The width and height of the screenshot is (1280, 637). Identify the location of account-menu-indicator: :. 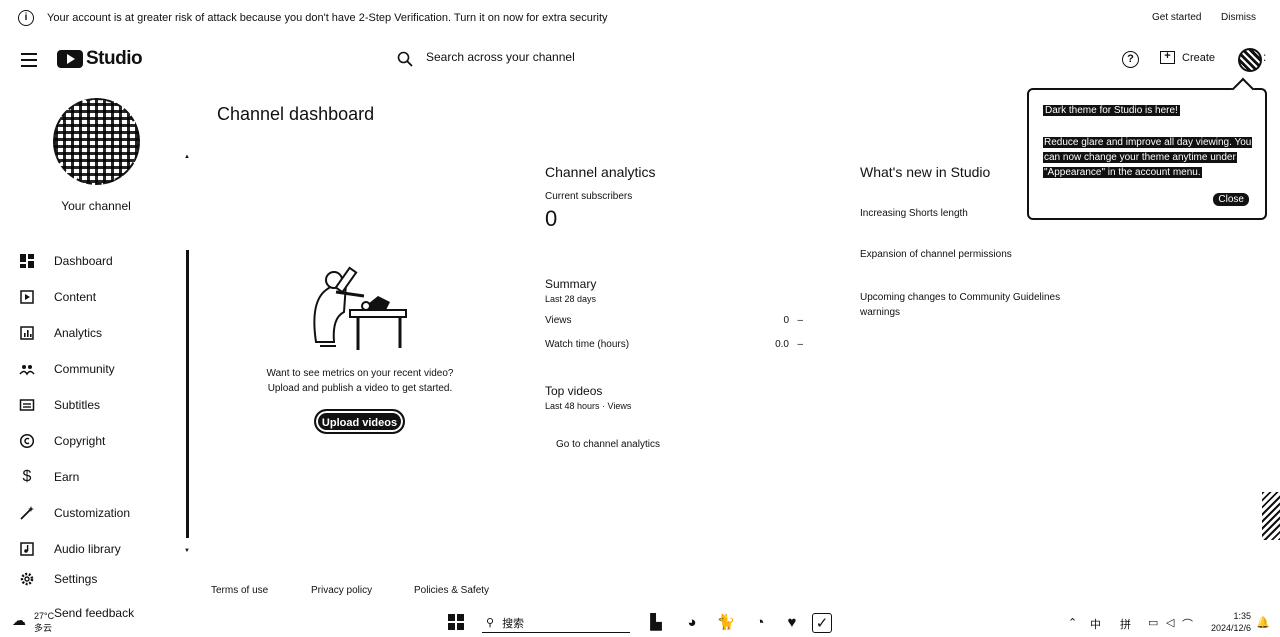
(1265, 57).